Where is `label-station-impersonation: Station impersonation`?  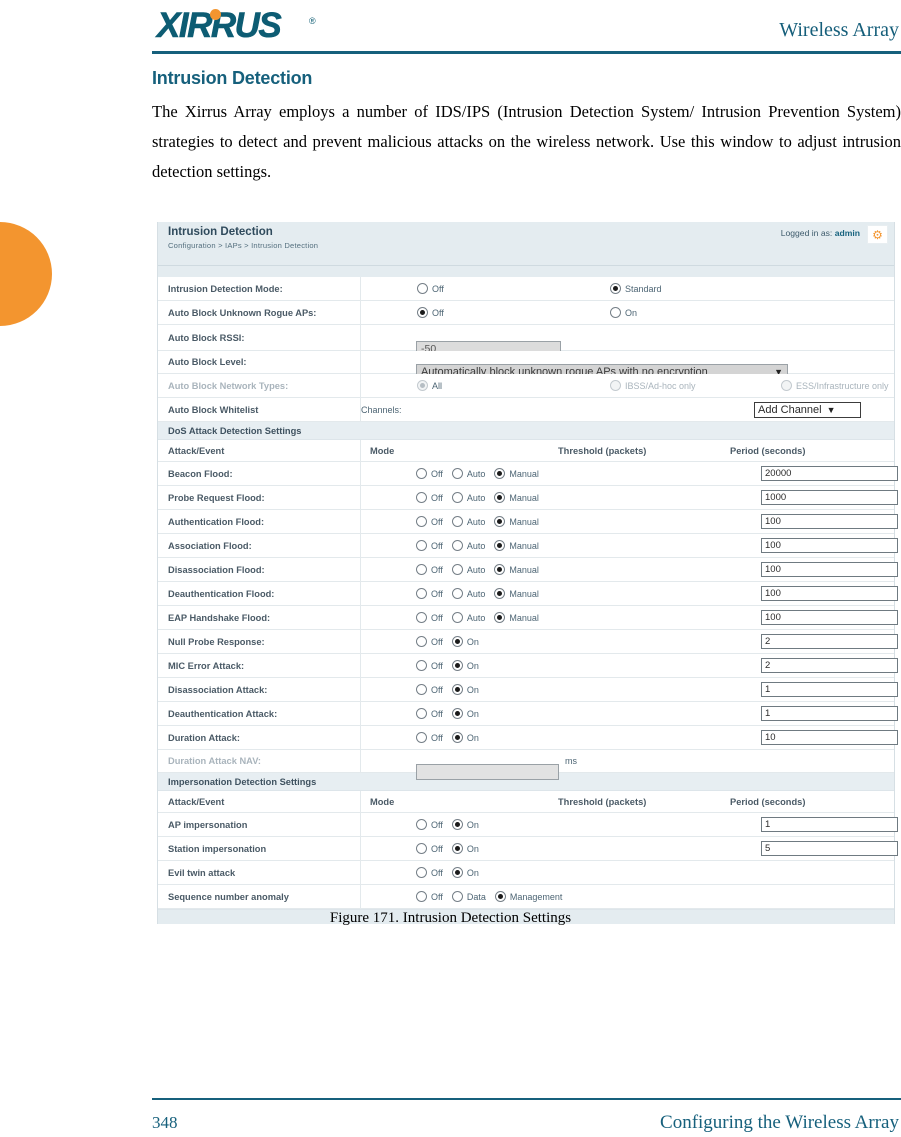
label-station-impersonation: Station impersonation is located at coordinates (259, 848).